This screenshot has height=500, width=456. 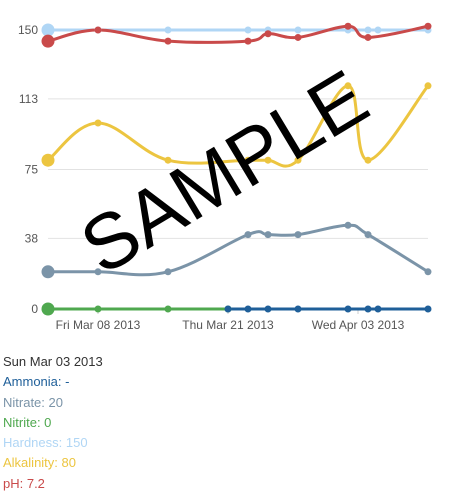 I want to click on y-tick-label: 150, so click(x=28, y=30).